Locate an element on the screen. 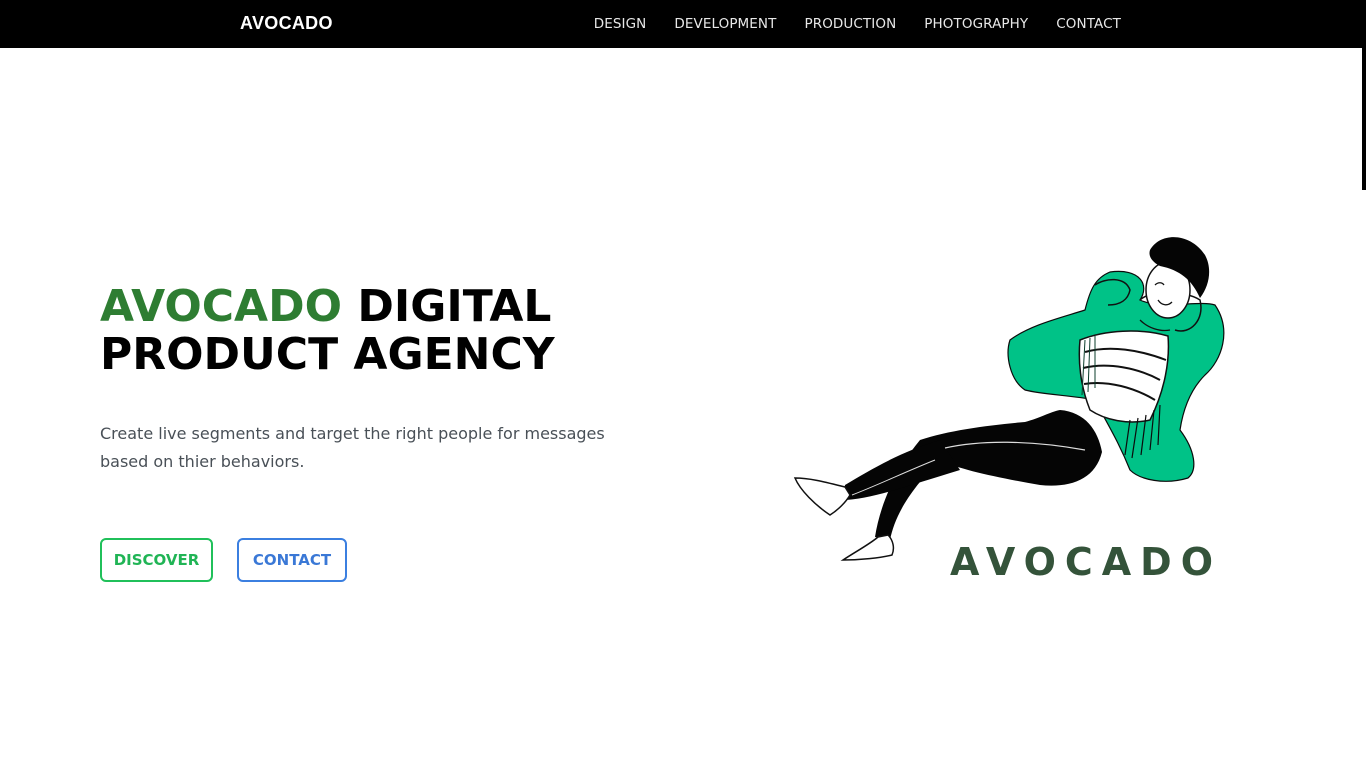 This screenshot has width=1366, height=768. nav-link-development: DEVELOPMENT is located at coordinates (725, 24).